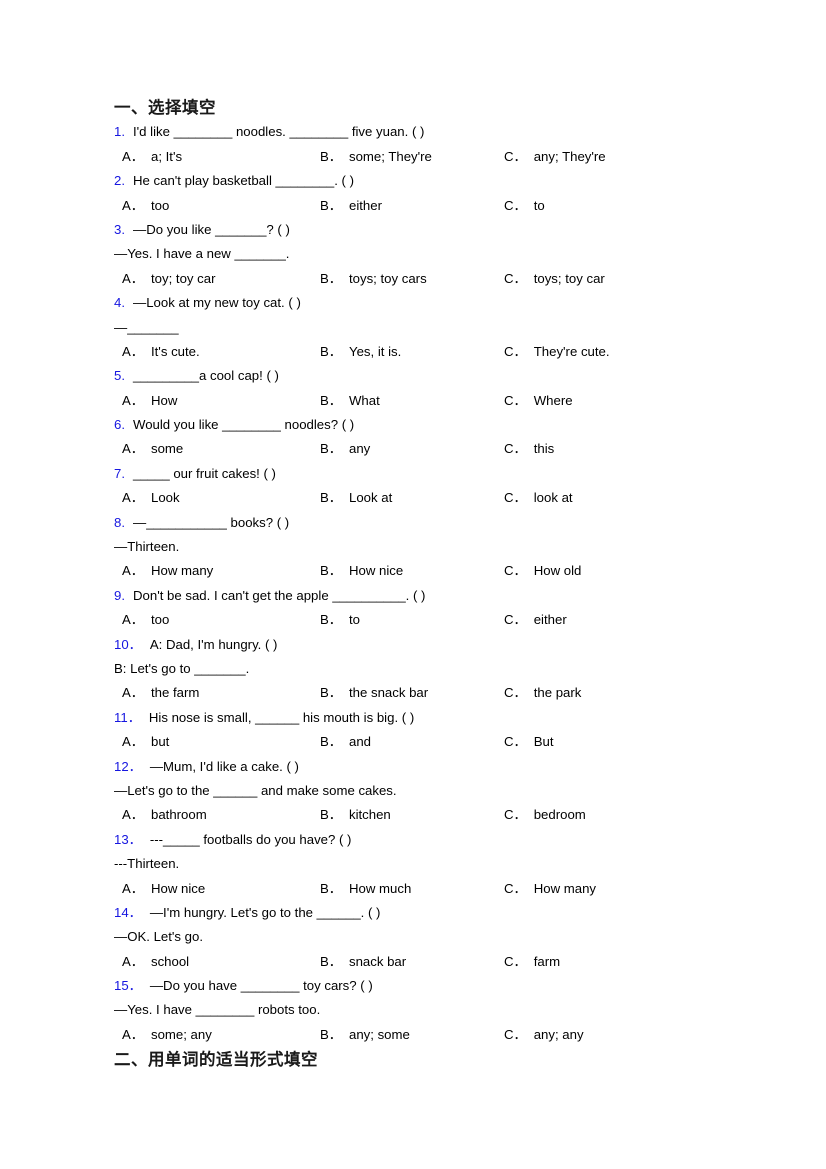  Describe the element at coordinates (365, 1035) in the screenshot. I see `option-b: B． any; some` at that location.